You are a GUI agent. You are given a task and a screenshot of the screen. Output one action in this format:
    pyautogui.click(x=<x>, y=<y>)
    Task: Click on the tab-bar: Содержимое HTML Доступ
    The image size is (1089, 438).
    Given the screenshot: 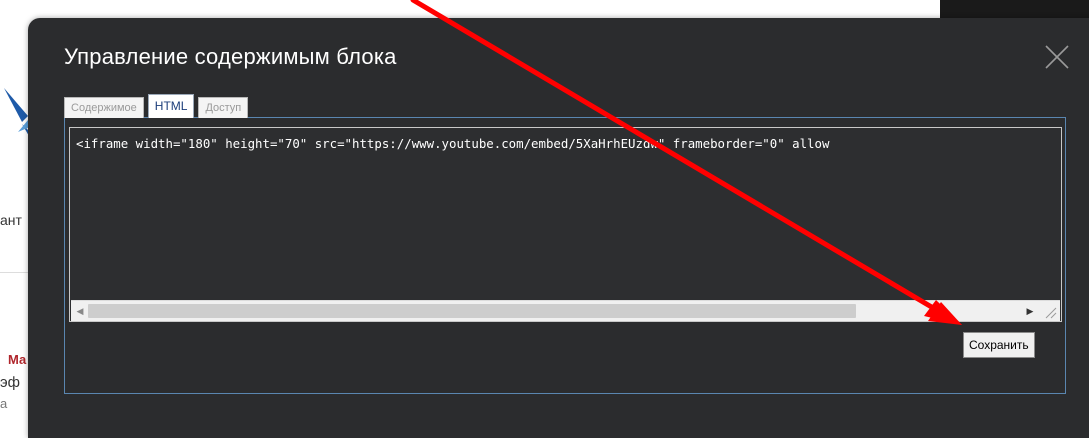 What is the action you would take?
    pyautogui.click(x=158, y=106)
    